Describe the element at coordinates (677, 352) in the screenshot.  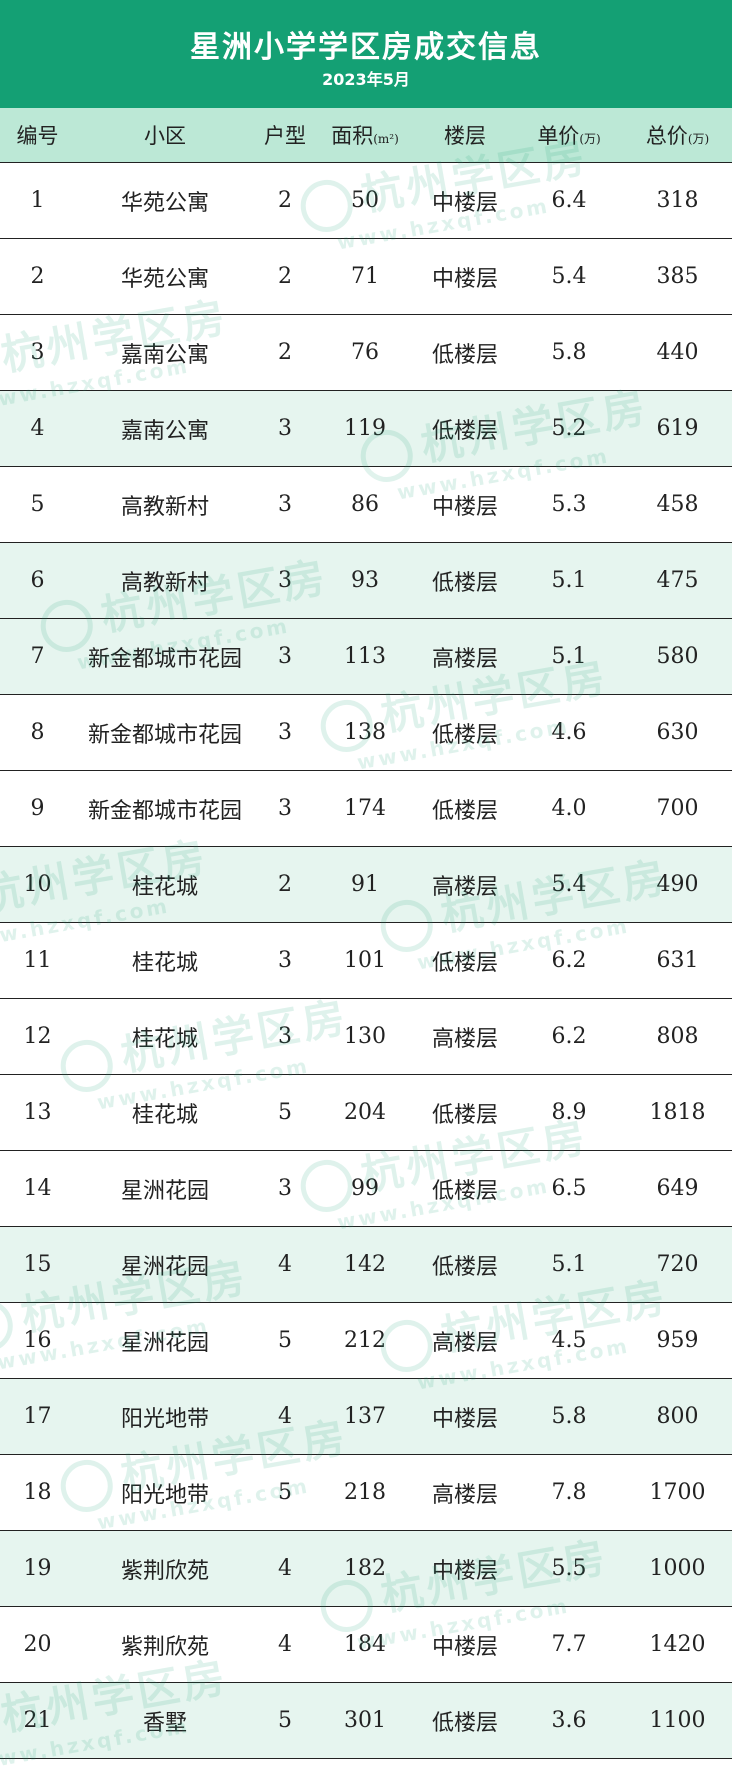
I see `cell-total: 440` at that location.